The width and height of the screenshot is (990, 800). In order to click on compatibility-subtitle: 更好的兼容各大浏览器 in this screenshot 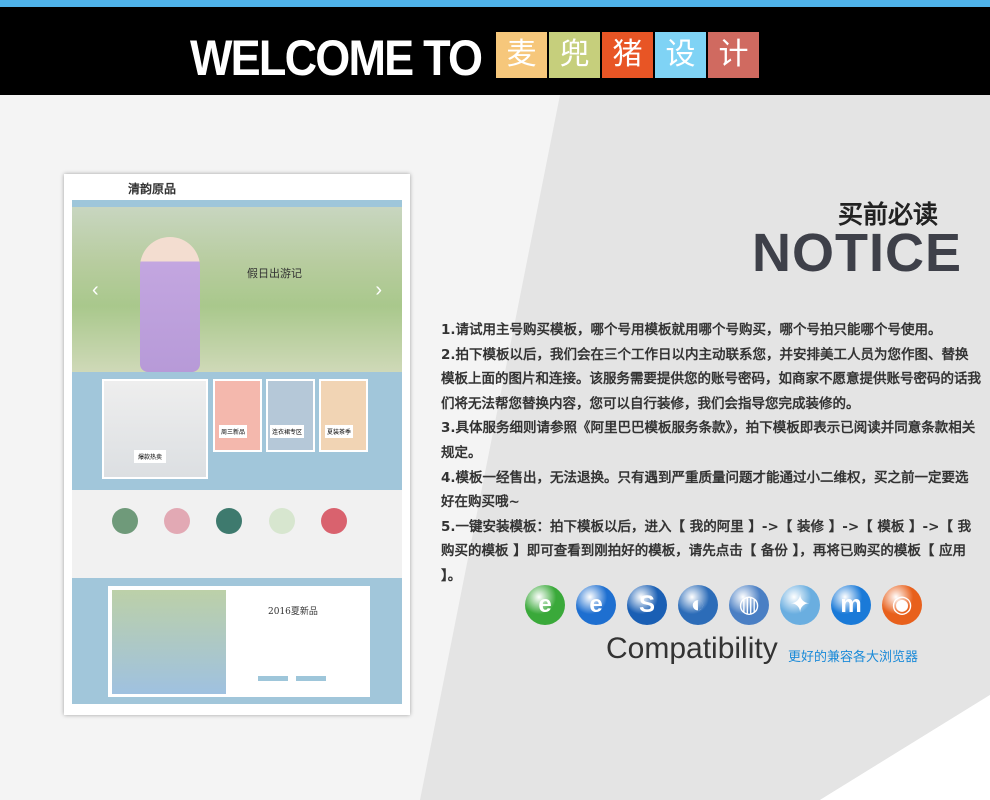, I will do `click(853, 657)`.